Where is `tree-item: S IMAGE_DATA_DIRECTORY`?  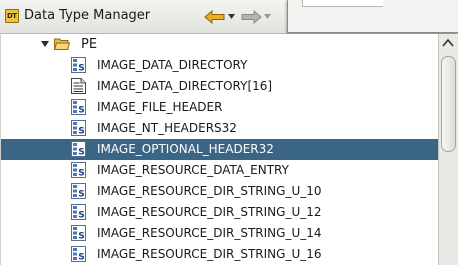
tree-item: S IMAGE_DATA_DIRECTORY is located at coordinates (219, 65).